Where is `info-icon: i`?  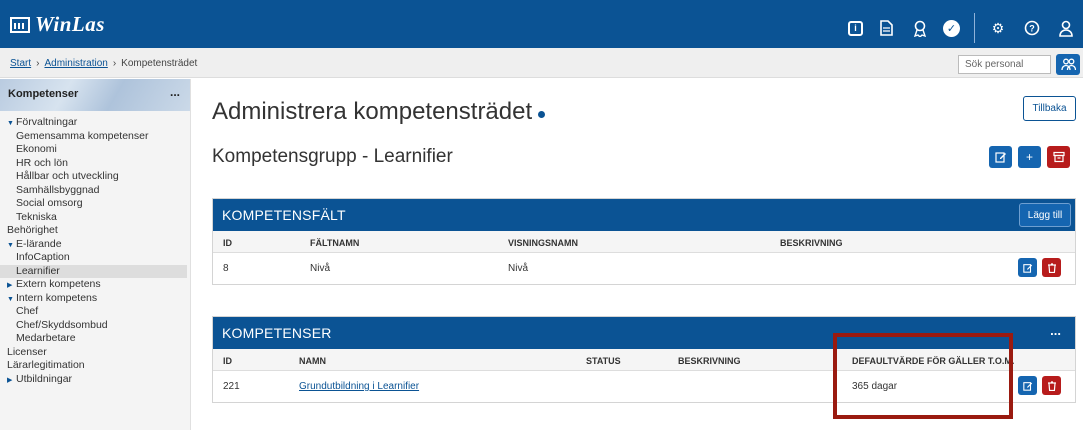 info-icon: i is located at coordinates (855, 28).